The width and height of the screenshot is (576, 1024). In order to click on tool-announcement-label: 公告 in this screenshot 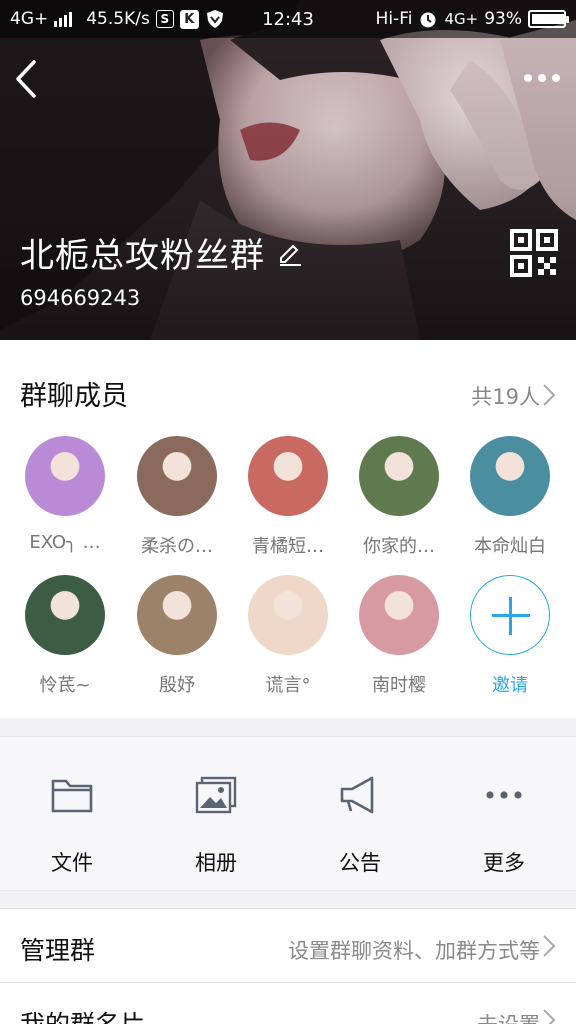, I will do `click(360, 863)`.